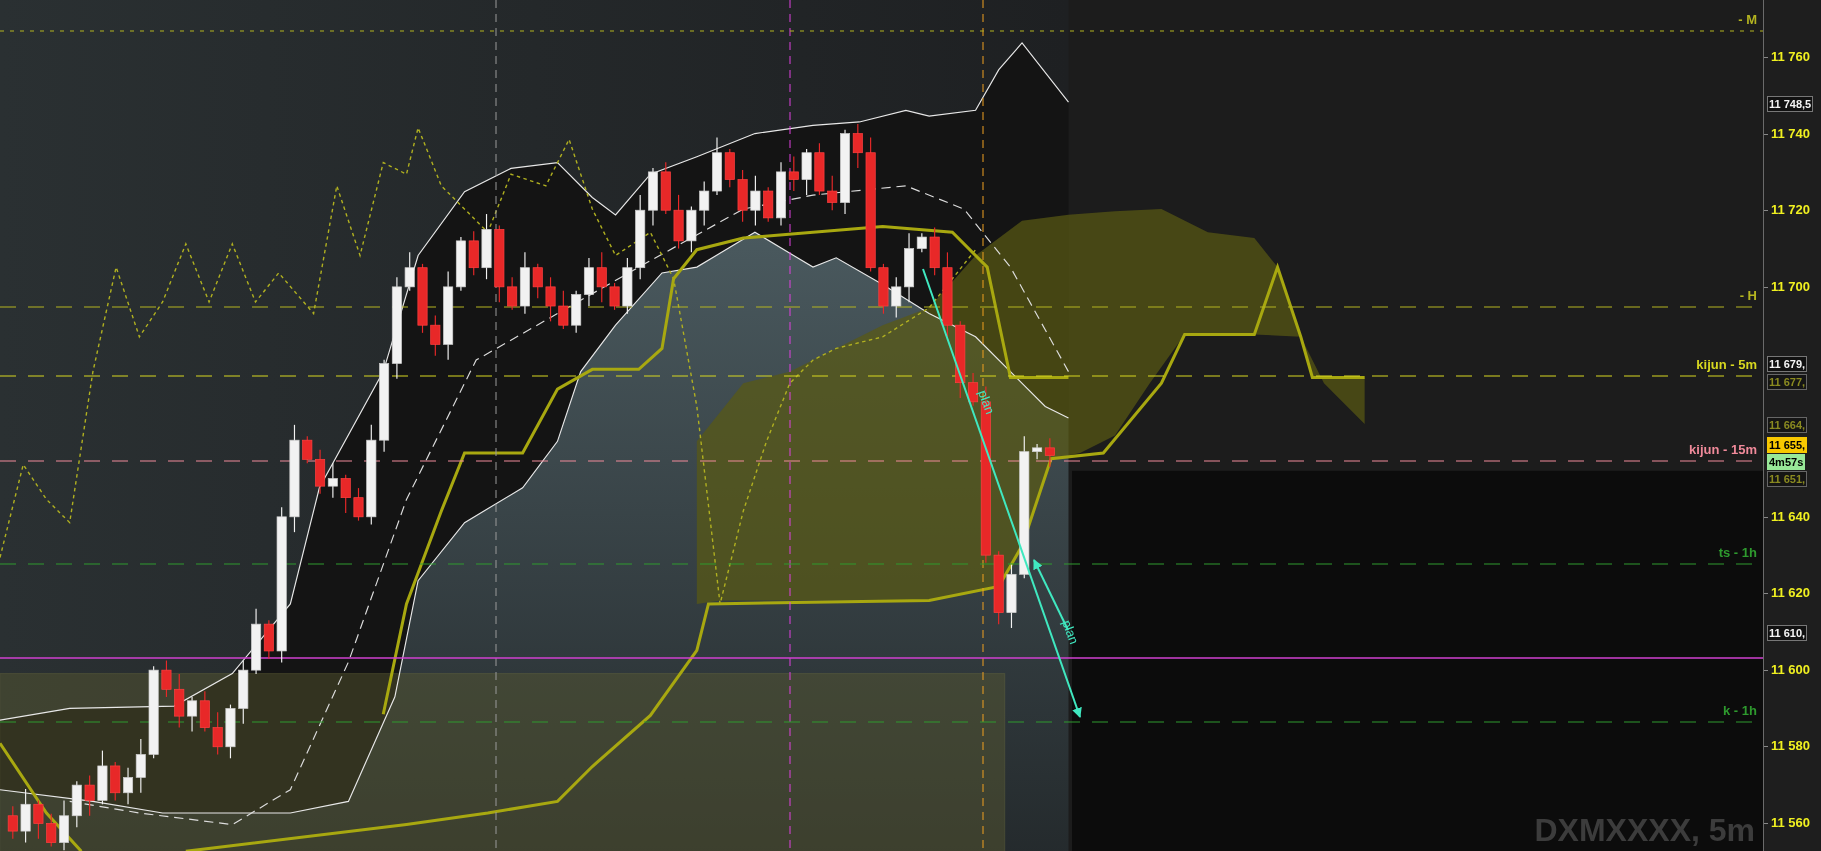  Describe the element at coordinates (1740, 710) in the screenshot. I see `level-label: k - 1h` at that location.